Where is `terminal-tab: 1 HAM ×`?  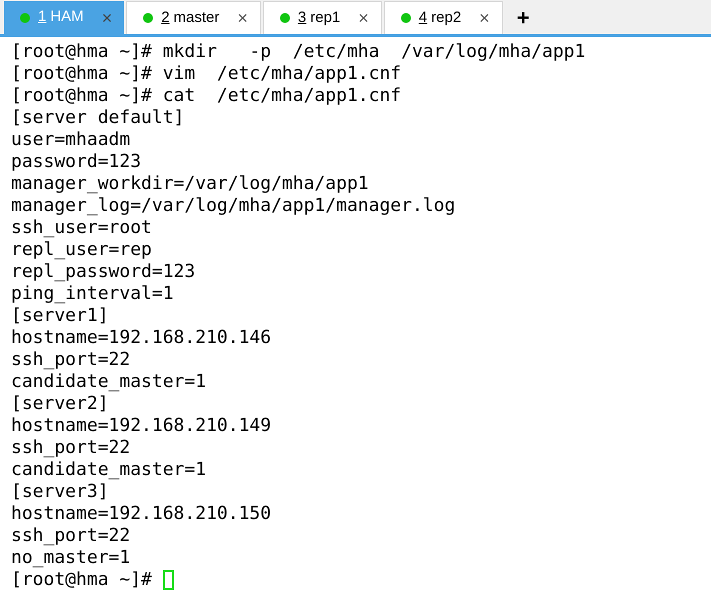
terminal-tab: 1 HAM × is located at coordinates (64, 17).